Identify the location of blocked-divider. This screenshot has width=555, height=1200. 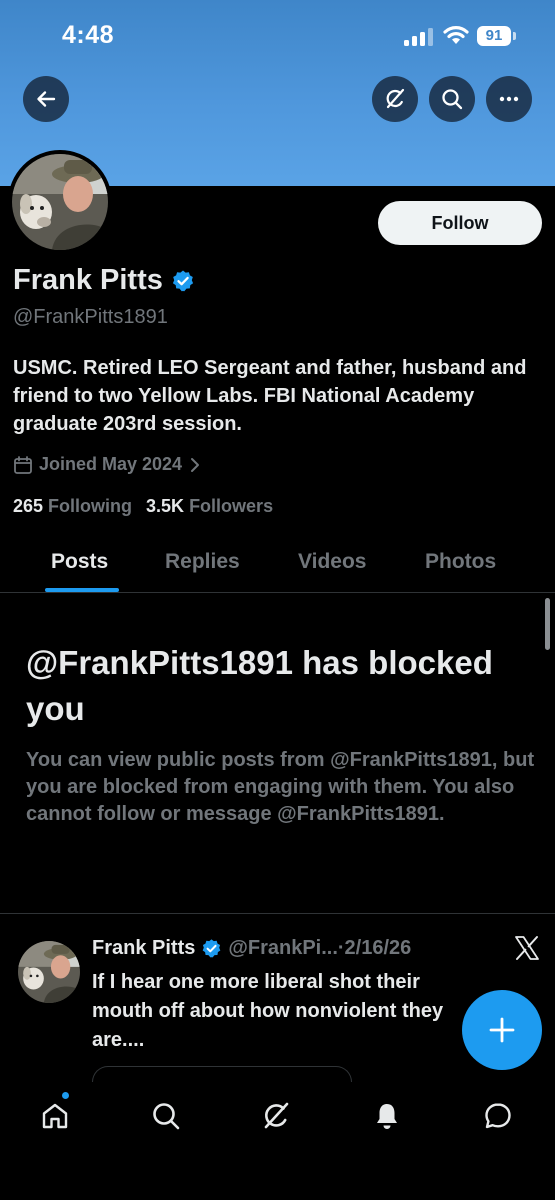
(277, 913).